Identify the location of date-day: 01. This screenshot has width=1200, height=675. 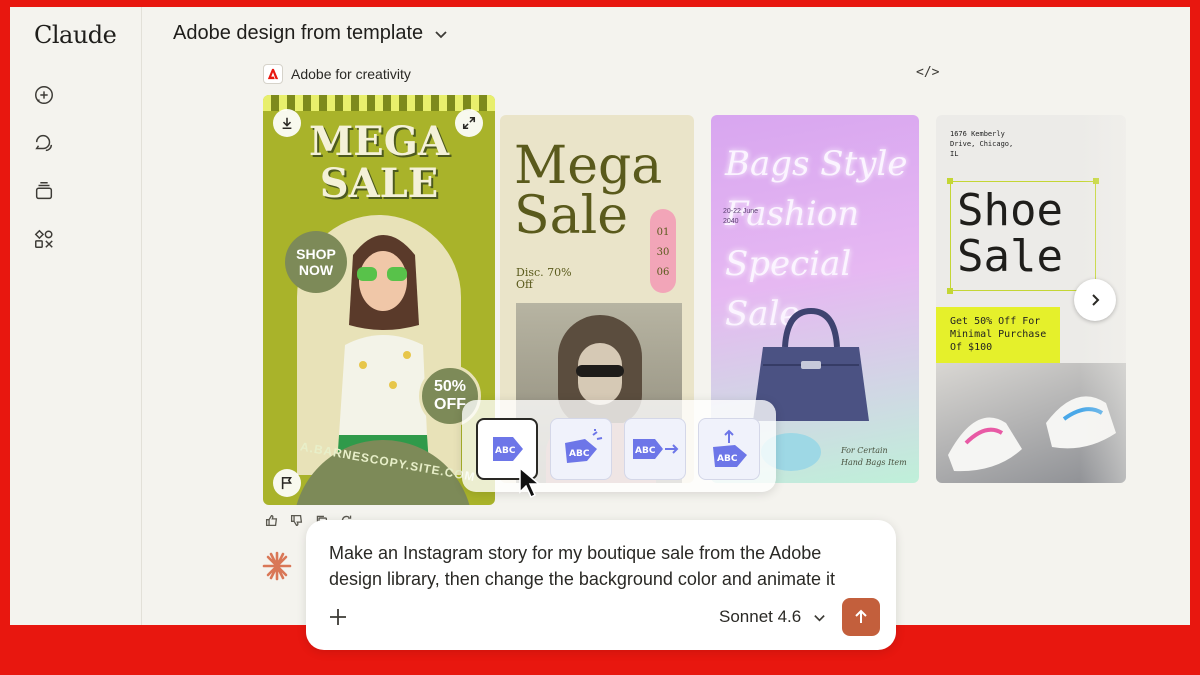
(663, 232).